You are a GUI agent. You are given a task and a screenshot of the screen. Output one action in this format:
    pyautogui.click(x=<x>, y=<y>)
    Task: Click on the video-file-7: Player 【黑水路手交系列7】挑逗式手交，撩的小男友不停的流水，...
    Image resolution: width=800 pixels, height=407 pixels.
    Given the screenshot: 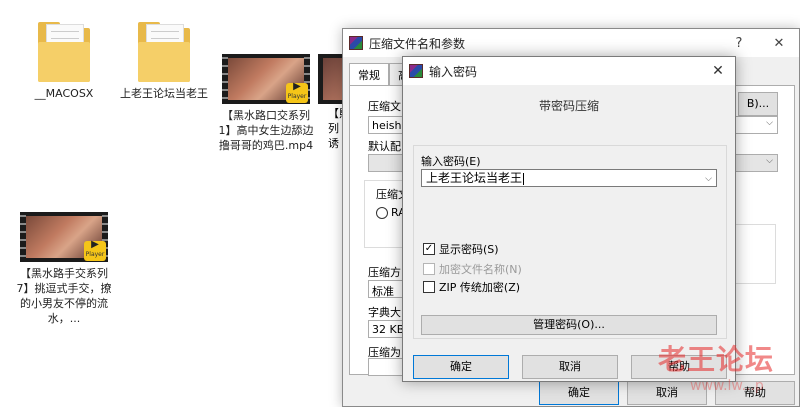 What is the action you would take?
    pyautogui.click(x=64, y=269)
    